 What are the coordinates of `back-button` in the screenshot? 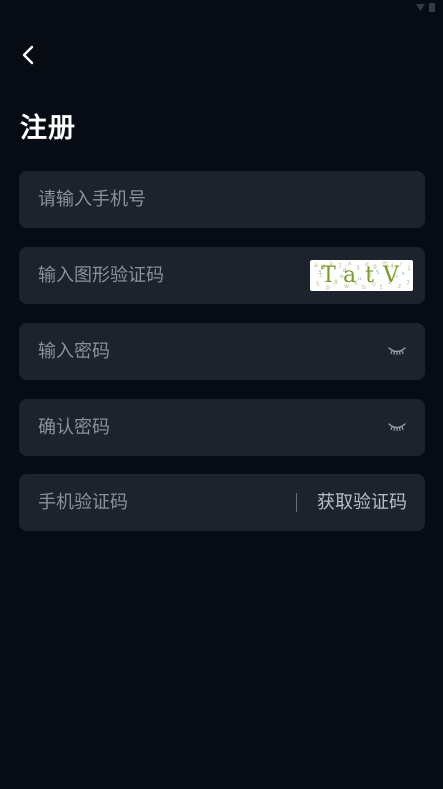 It's located at (28, 55).